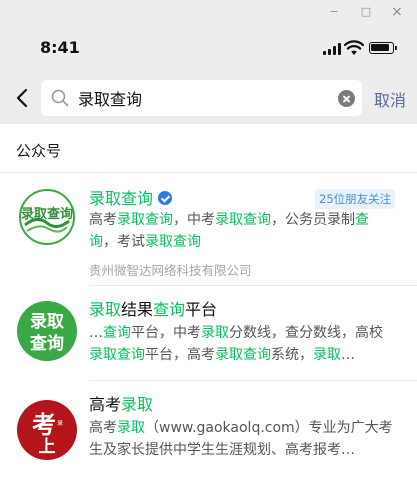 The width and height of the screenshot is (417, 498). What do you see at coordinates (355, 199) in the screenshot?
I see `friends-badge: 25位朋友关注` at bounding box center [355, 199].